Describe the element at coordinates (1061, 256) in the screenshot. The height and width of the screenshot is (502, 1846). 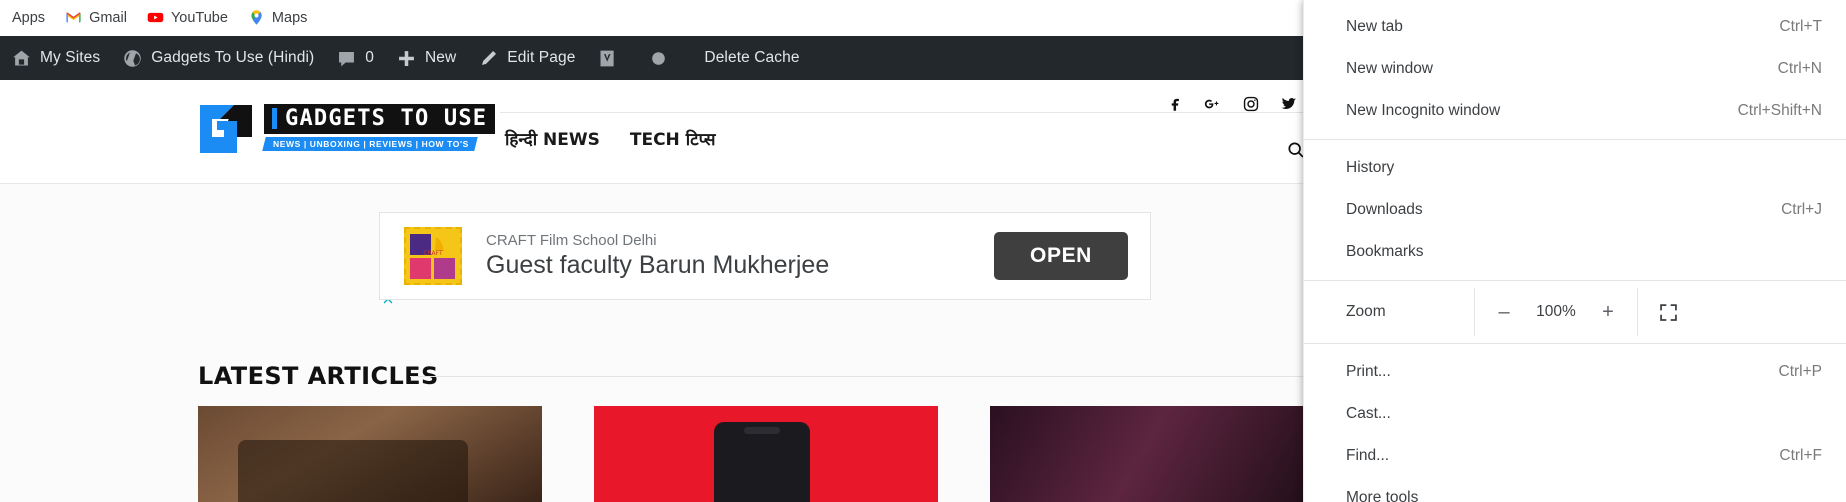
I see `ad-open-button: OPEN` at that location.